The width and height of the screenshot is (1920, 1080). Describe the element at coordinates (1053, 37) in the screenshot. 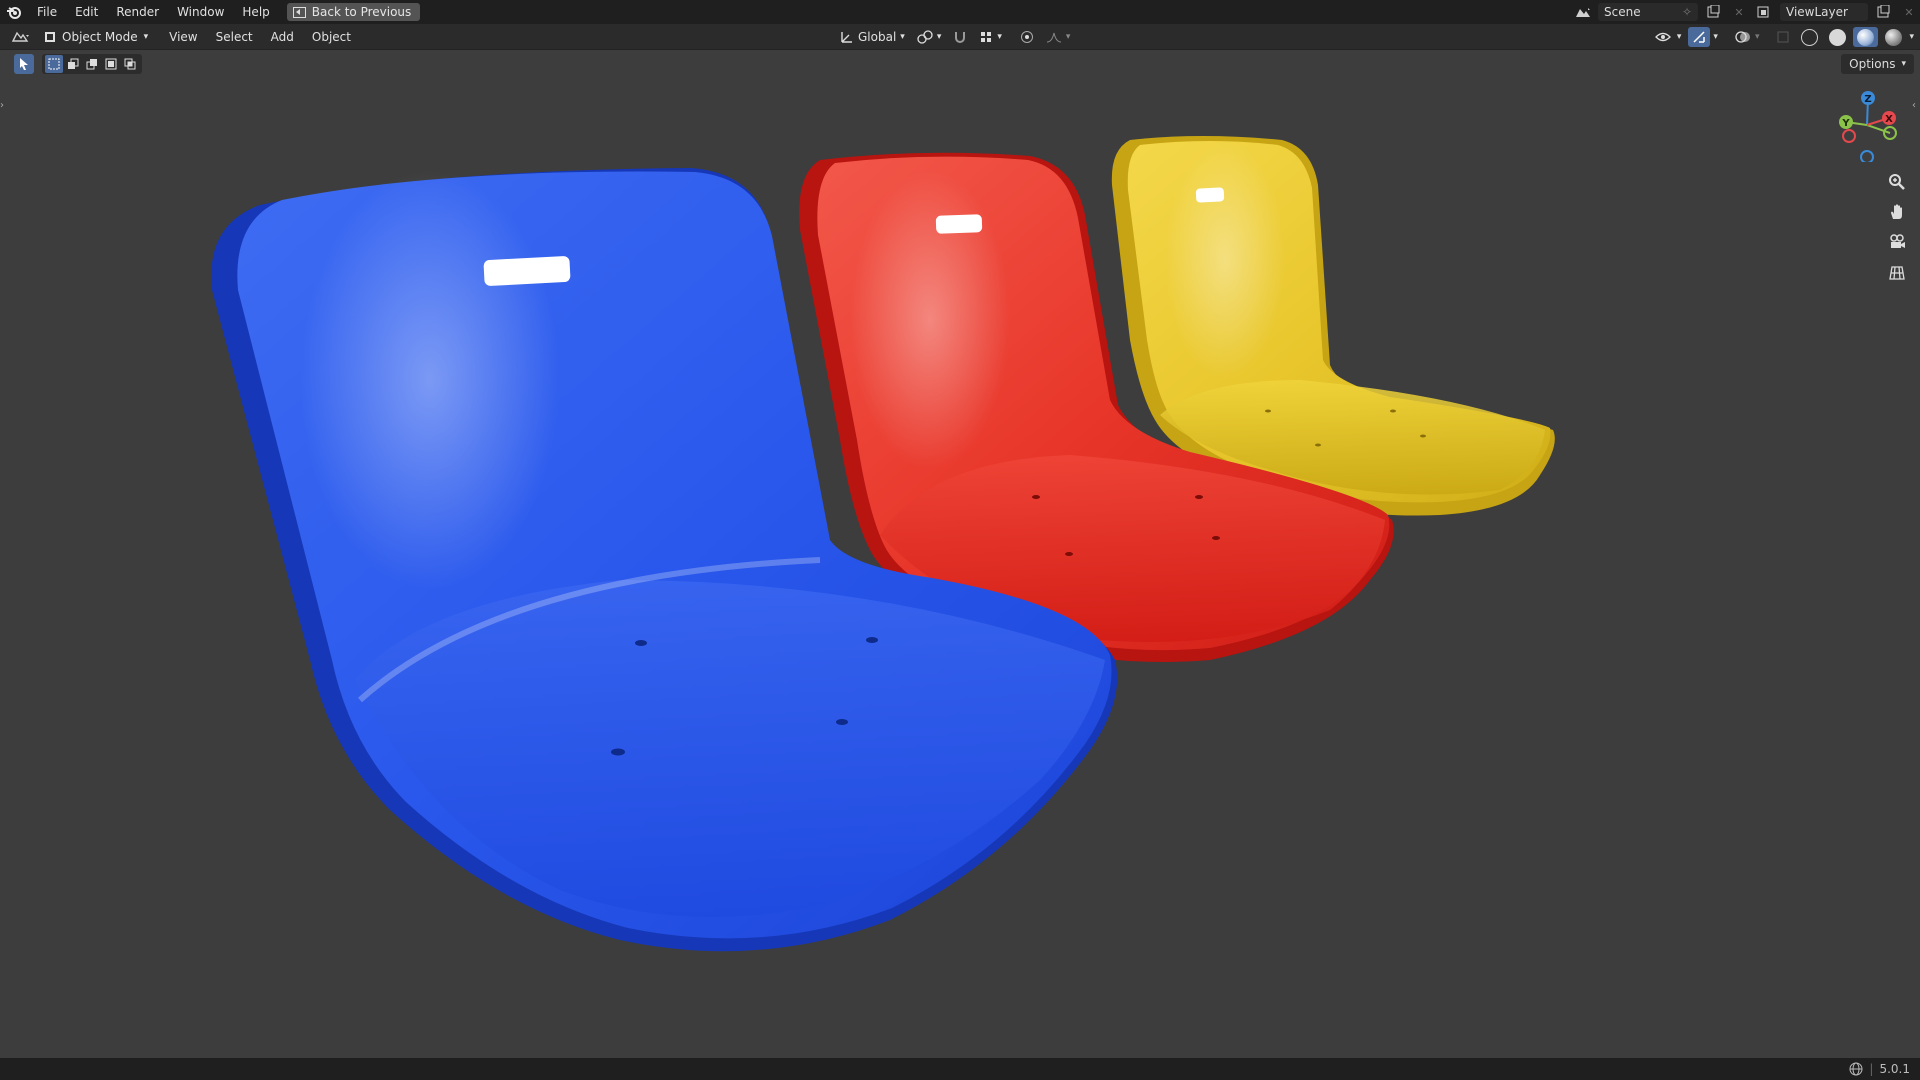

I see `falloff-curve-icon` at that location.